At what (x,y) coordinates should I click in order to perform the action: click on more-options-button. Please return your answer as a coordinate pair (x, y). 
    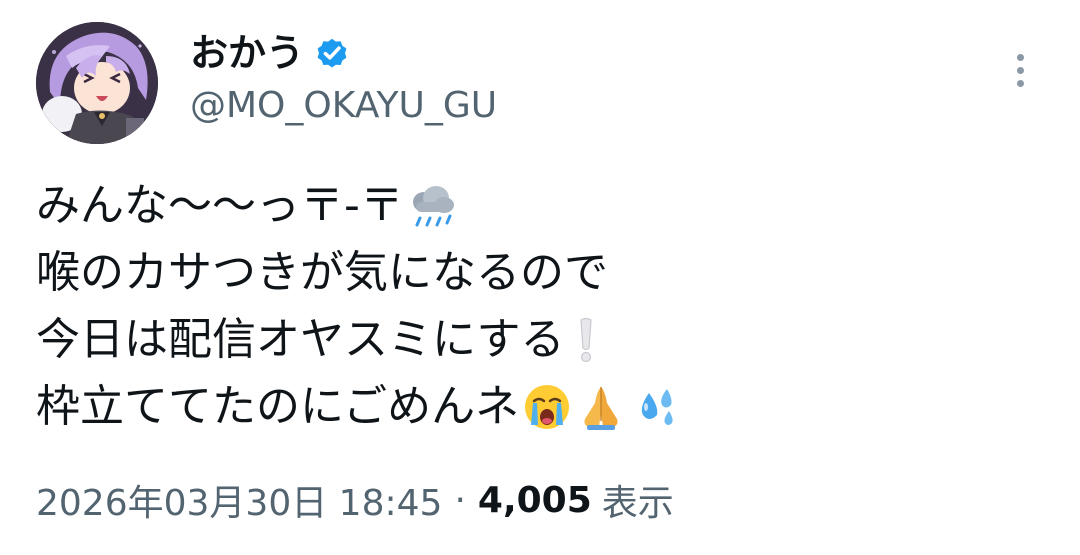
    Looking at the image, I should click on (1020, 70).